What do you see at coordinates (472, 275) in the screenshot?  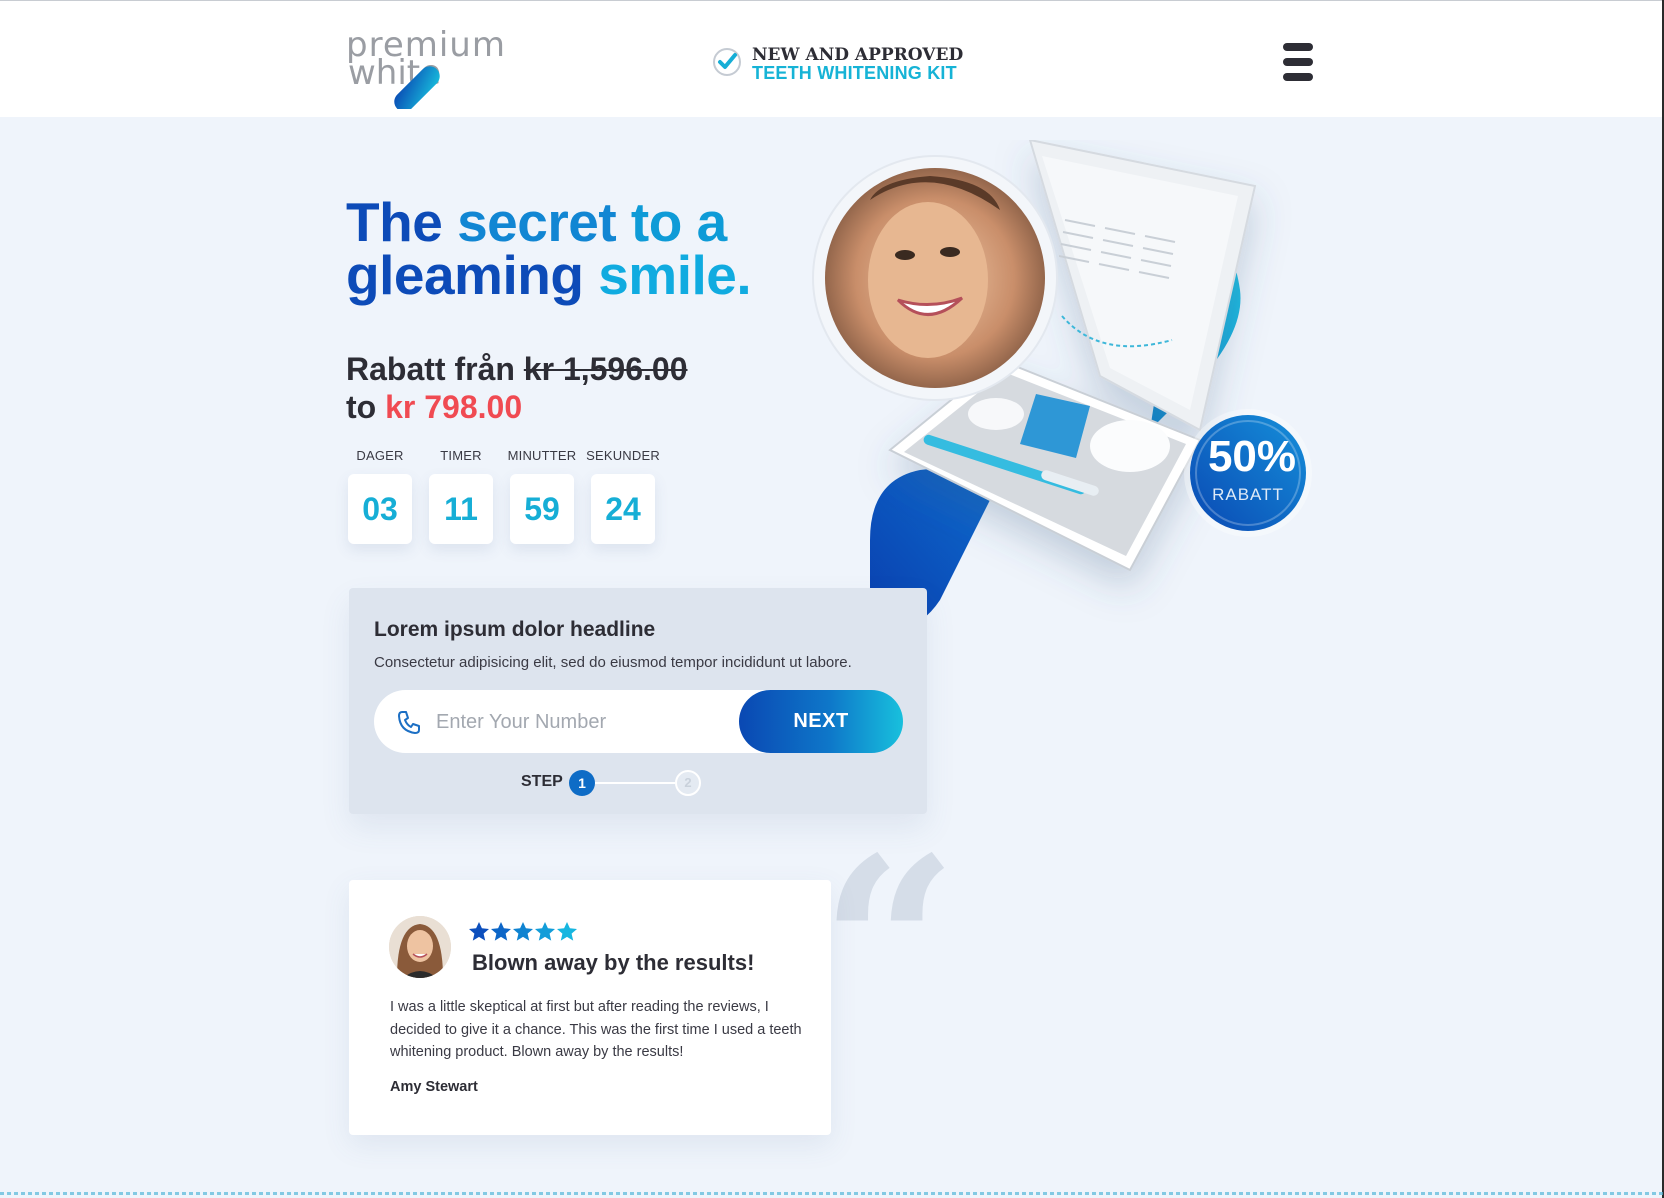 I see `headline-word-gleaming: gleaming` at bounding box center [472, 275].